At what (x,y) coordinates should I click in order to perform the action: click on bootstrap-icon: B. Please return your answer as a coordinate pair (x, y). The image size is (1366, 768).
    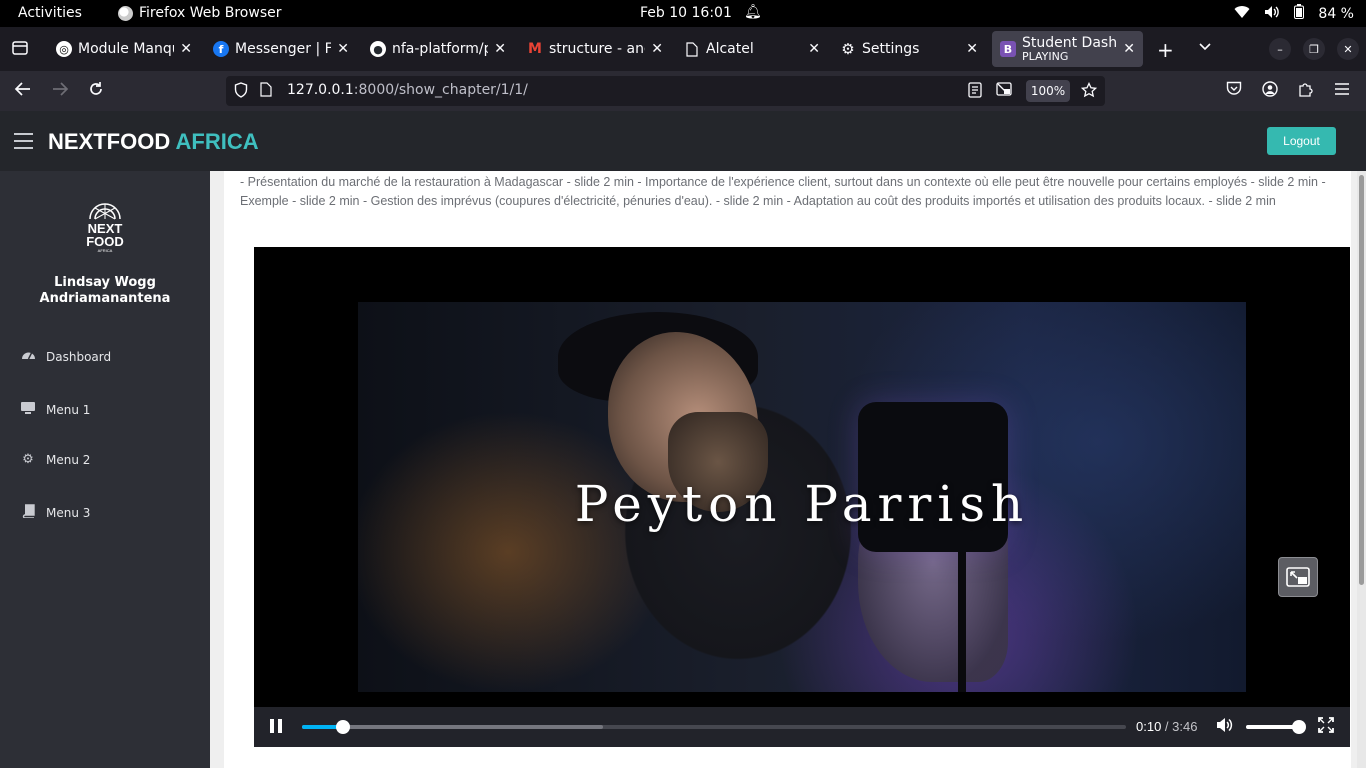
    Looking at the image, I should click on (1008, 49).